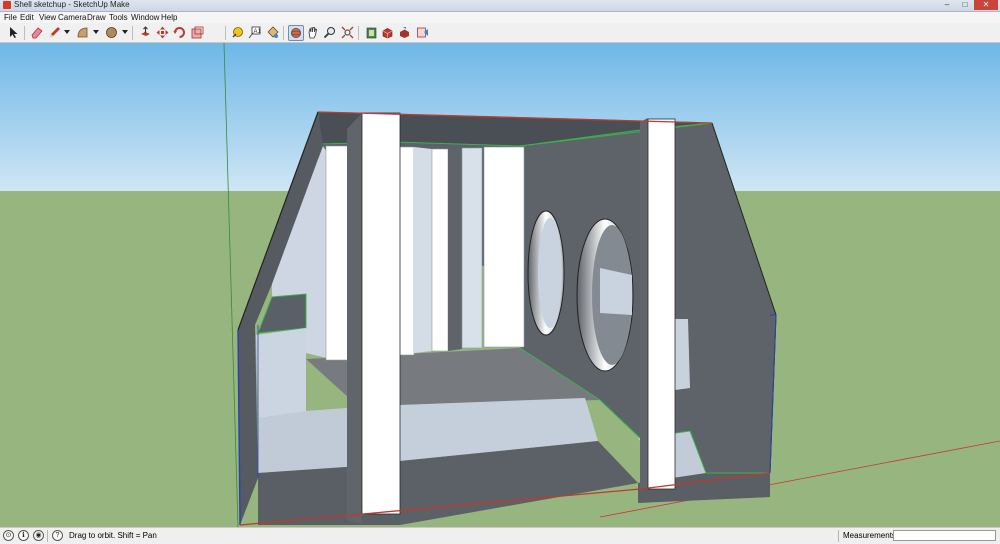  Describe the element at coordinates (387, 32) in the screenshot. I see `components-icon` at that location.